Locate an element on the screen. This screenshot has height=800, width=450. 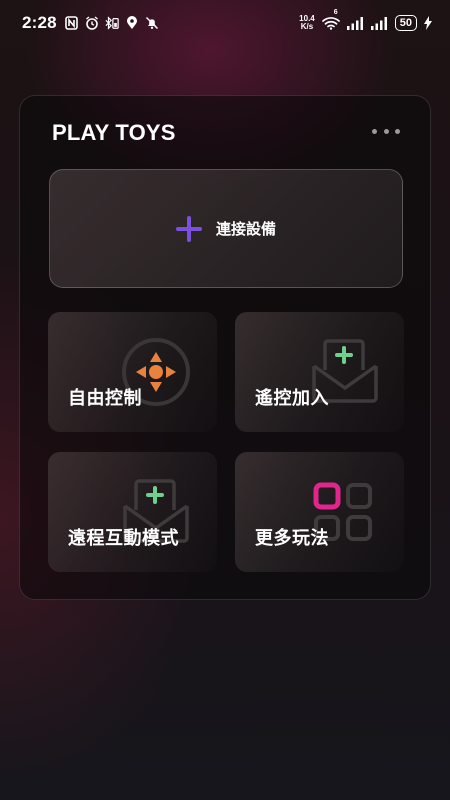
battery-indicator: 50 is located at coordinates (405, 23).